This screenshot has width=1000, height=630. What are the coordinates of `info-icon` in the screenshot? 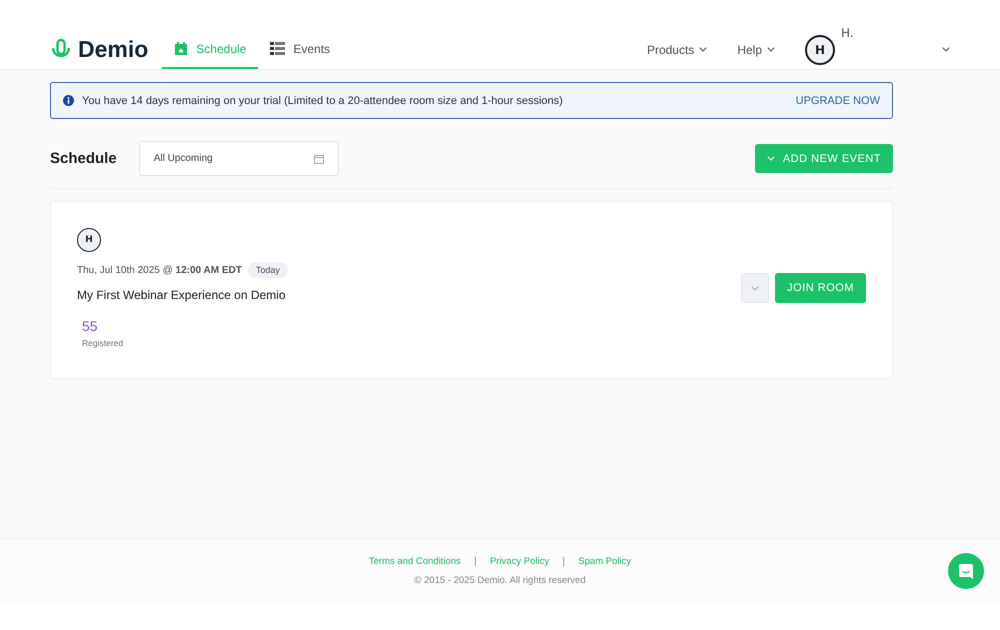 It's located at (68, 100).